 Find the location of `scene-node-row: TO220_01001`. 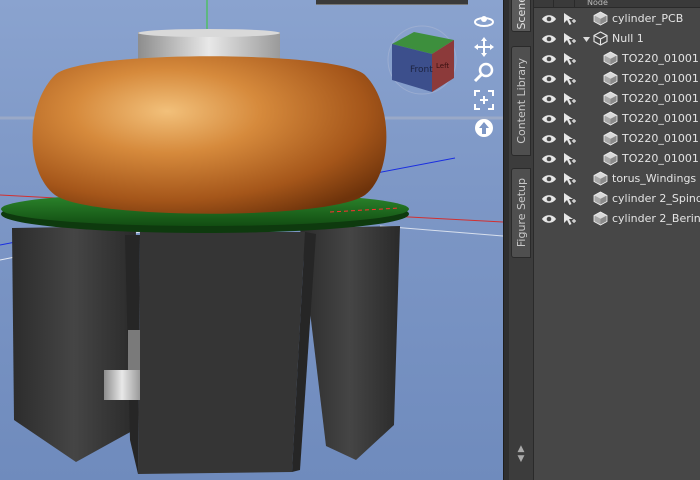

scene-node-row: TO220_01001 is located at coordinates (617, 119).